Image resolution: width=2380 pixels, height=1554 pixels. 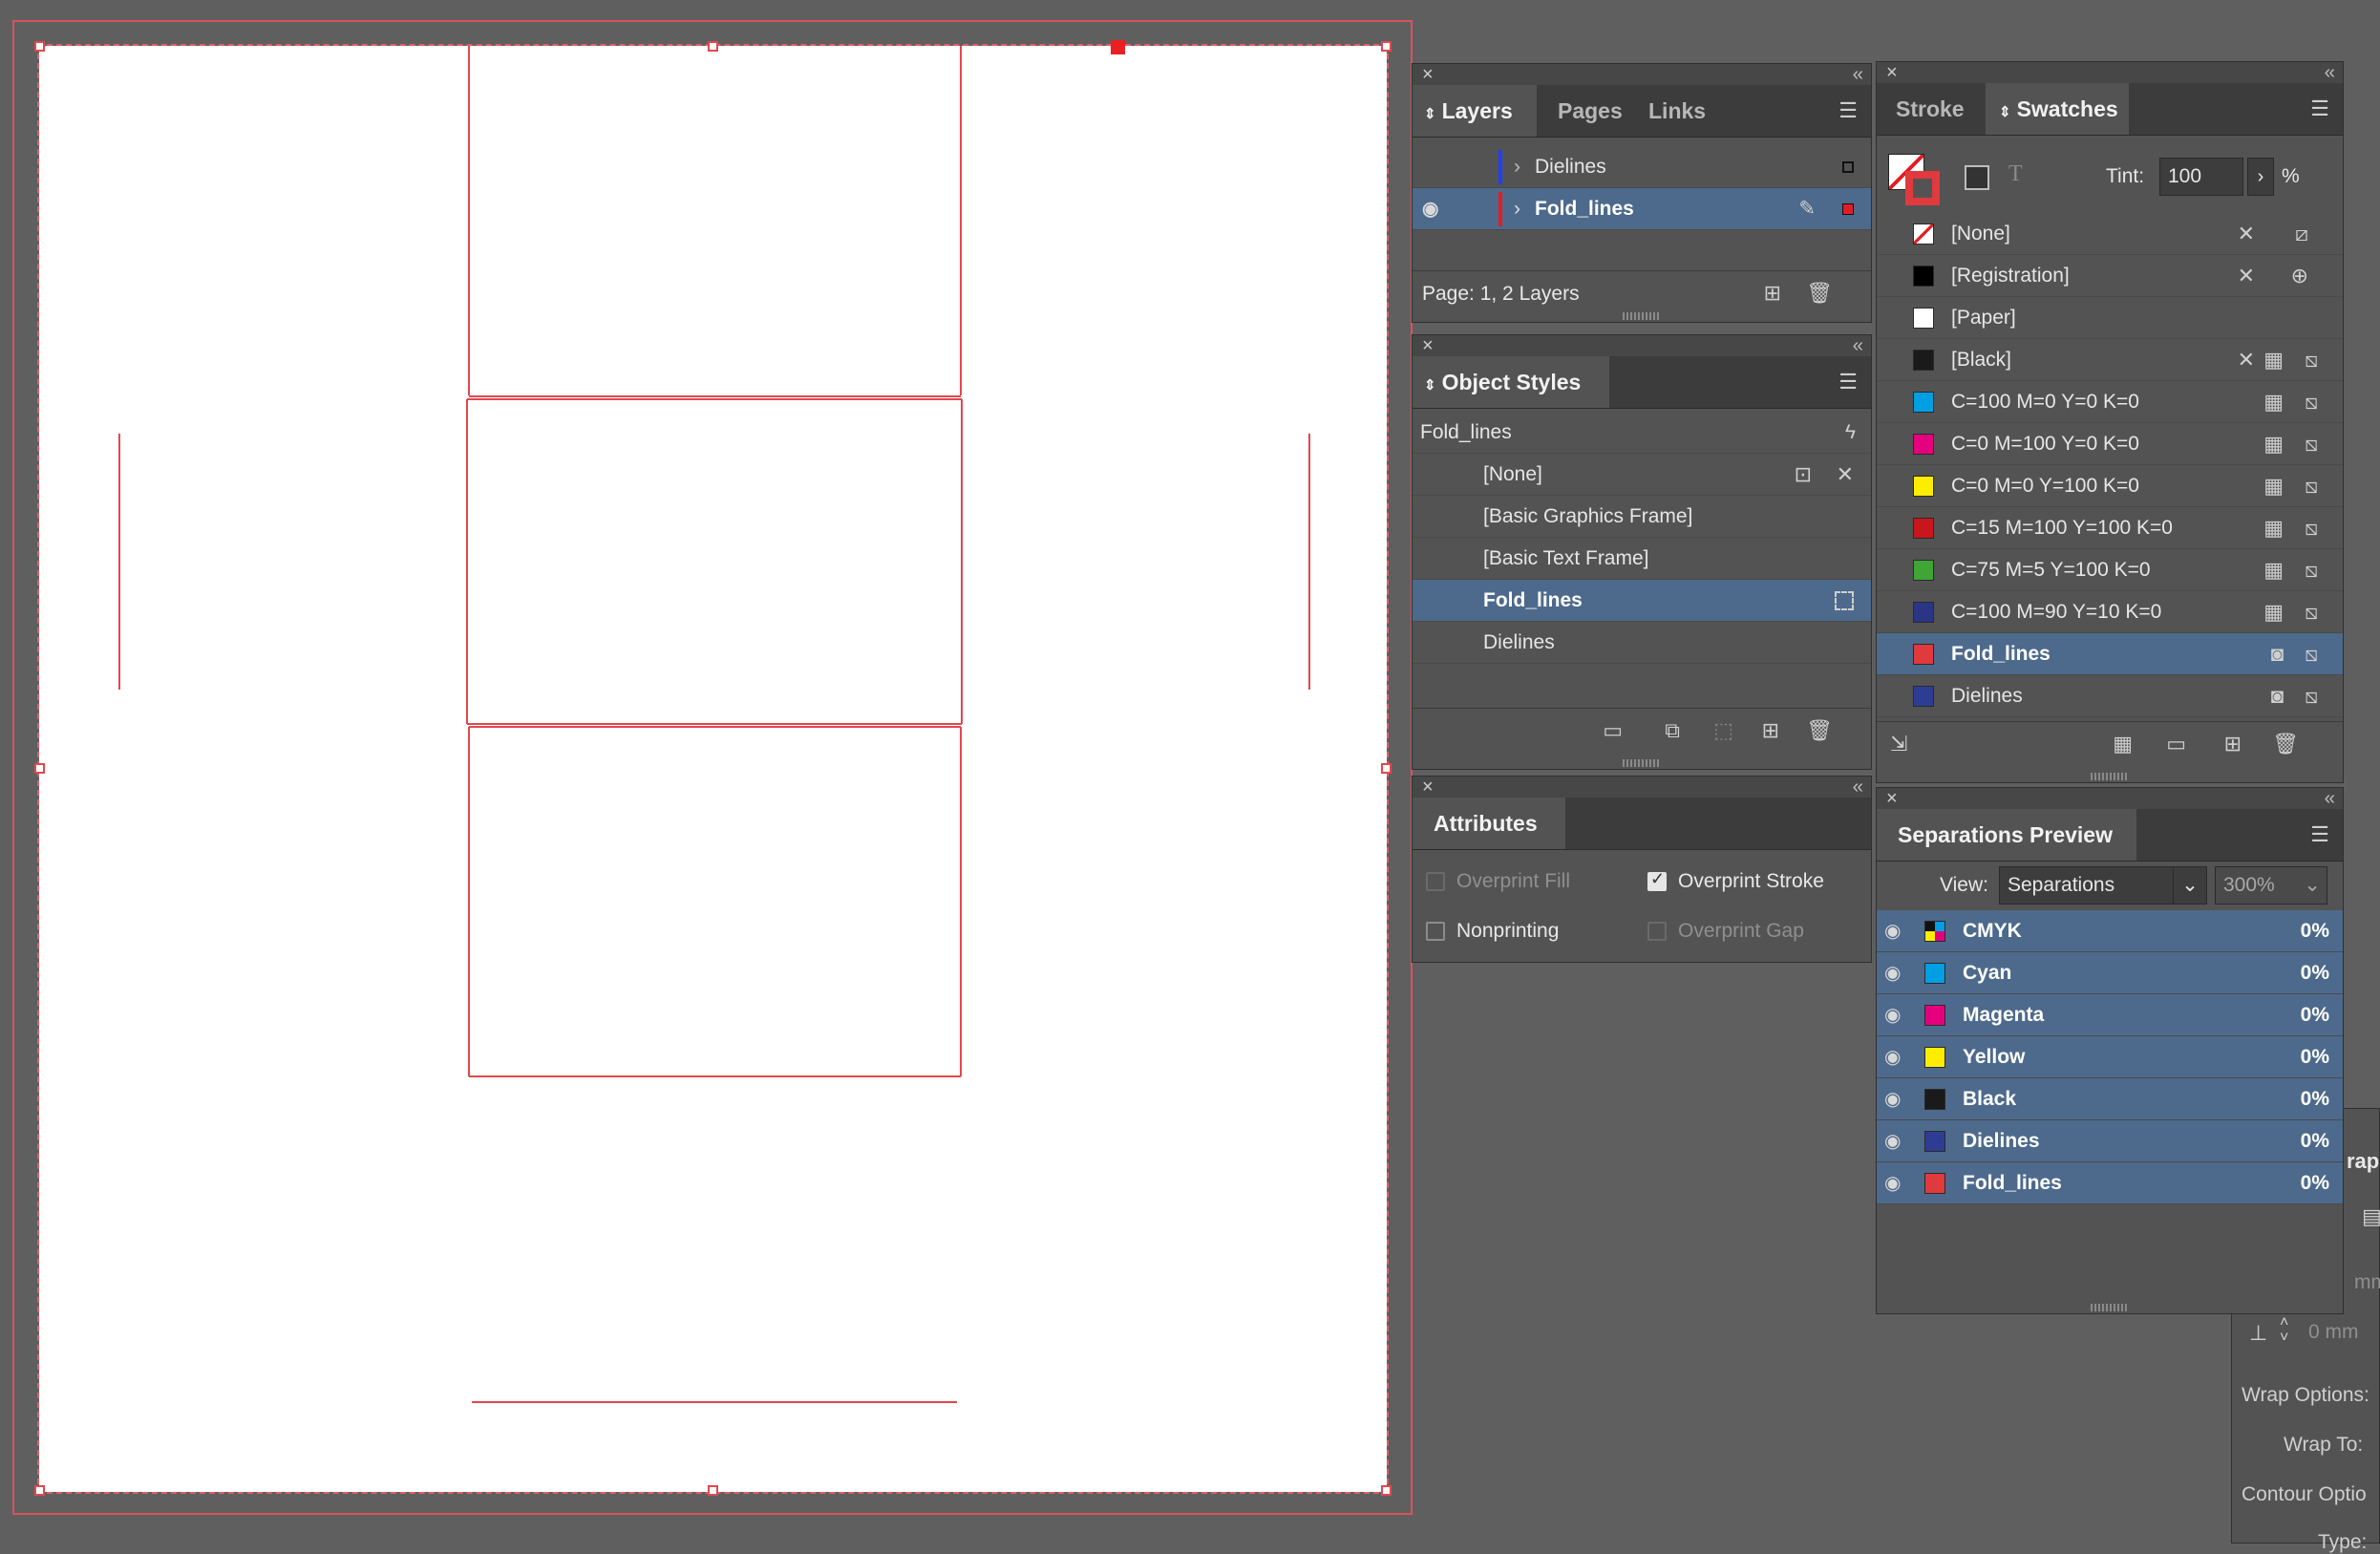 What do you see at coordinates (2110, 1141) in the screenshot?
I see `plate-row-dielines: ◉ Dielines 0%` at bounding box center [2110, 1141].